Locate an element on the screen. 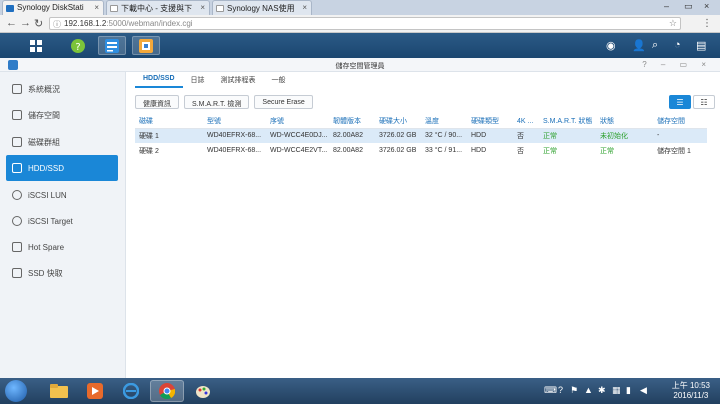 The width and height of the screenshot is (720, 404). sidebar-item-volume: 儲存空間 is located at coordinates (62, 115).